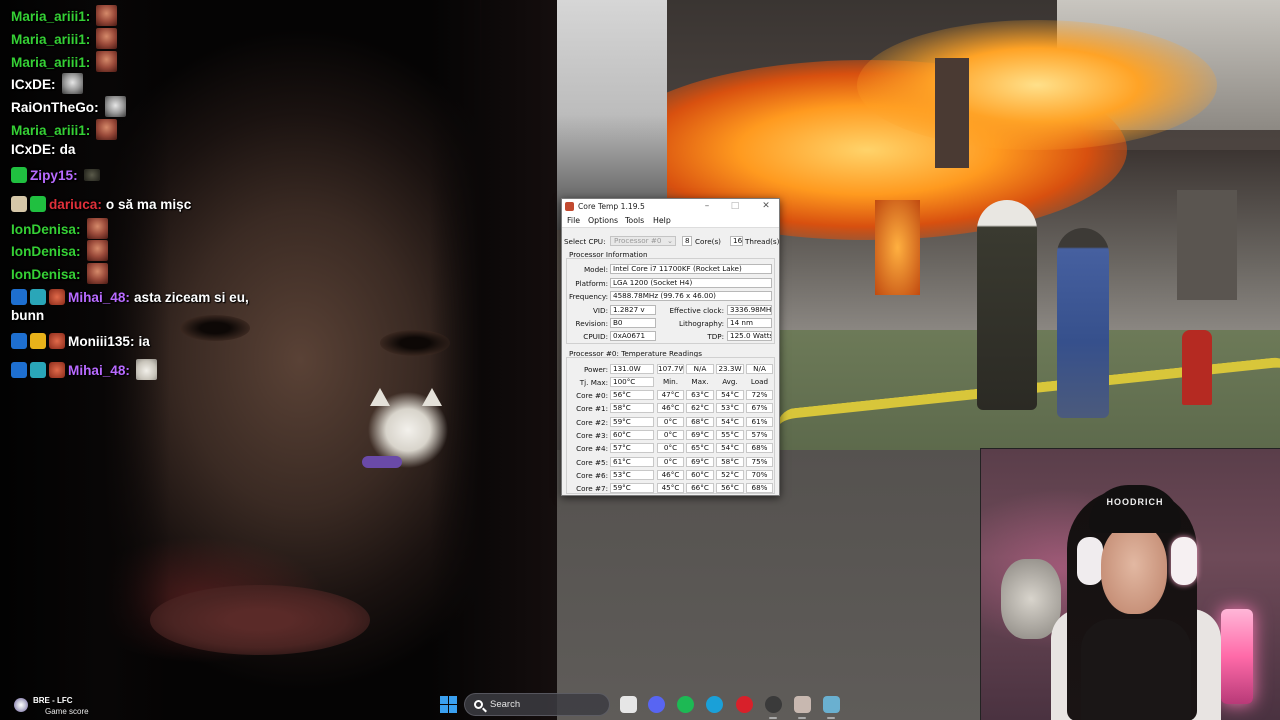  What do you see at coordinates (759, 381) in the screenshot?
I see `col-header-load: Load` at bounding box center [759, 381].